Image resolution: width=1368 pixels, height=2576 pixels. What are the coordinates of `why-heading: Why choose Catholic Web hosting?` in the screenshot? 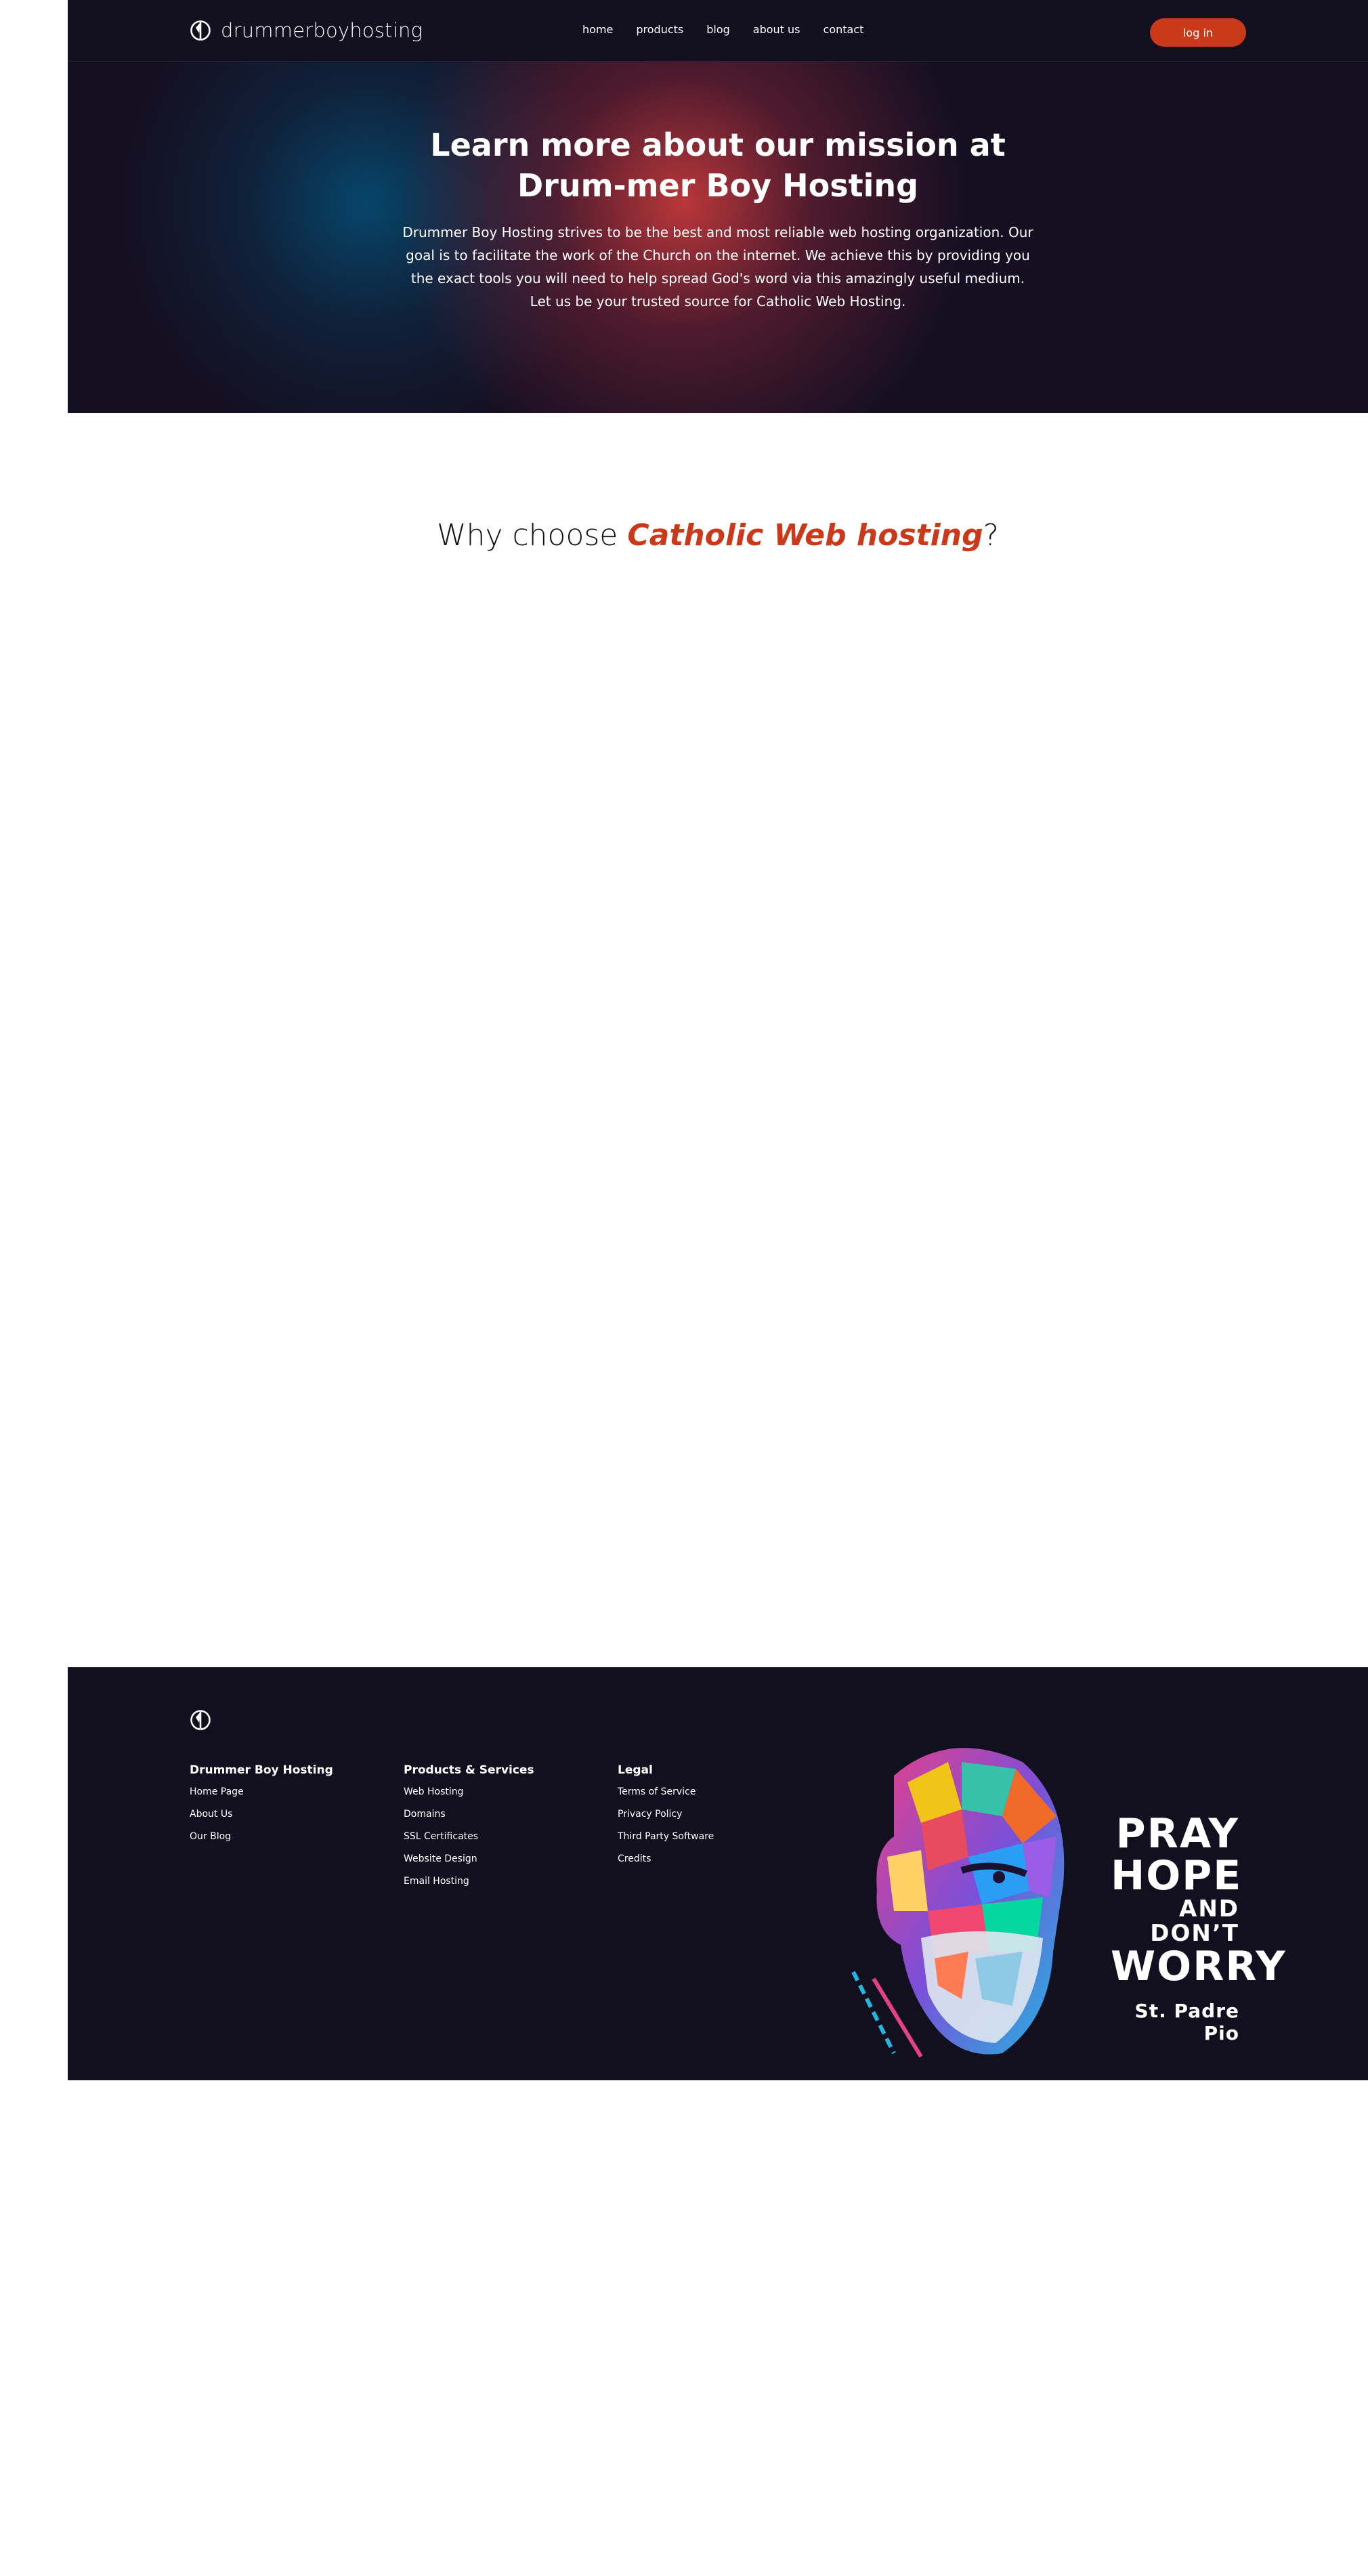 It's located at (718, 535).